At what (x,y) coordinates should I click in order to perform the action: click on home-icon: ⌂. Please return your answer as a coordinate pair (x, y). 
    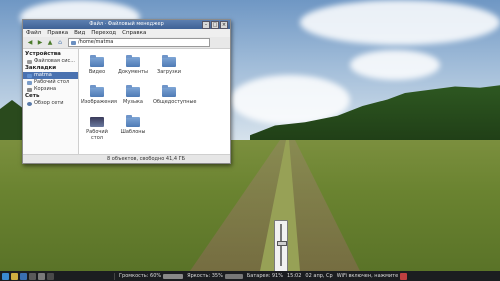
    Looking at the image, I should click on (60, 42).